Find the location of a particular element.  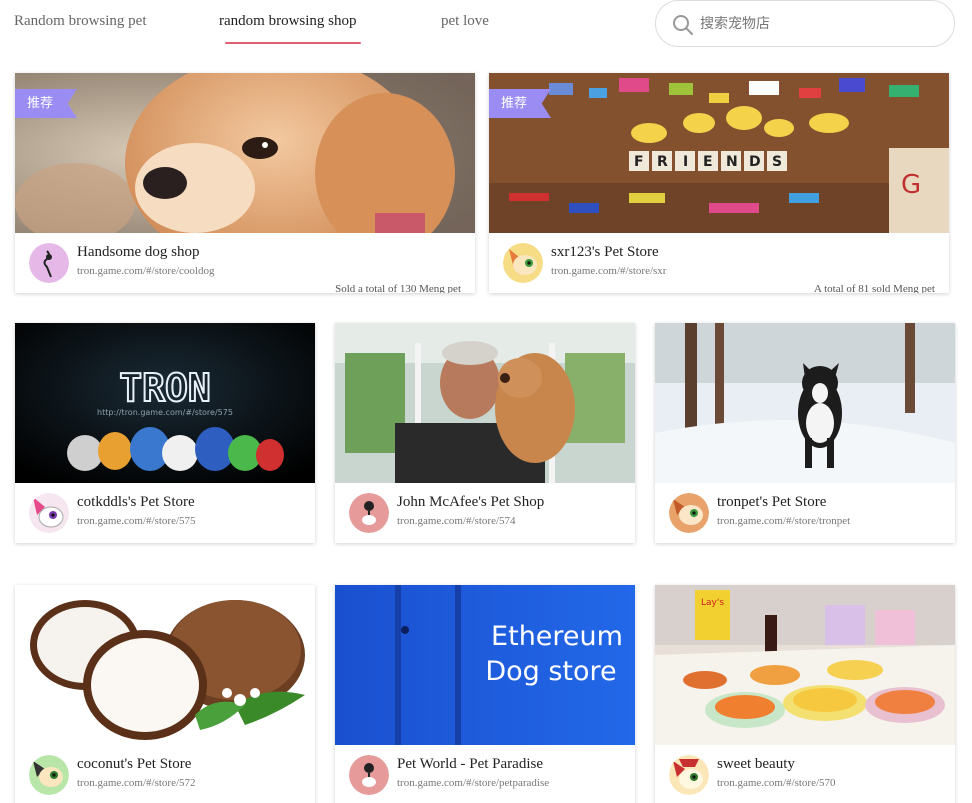

tab-pet-love: pet love is located at coordinates (465, 21).